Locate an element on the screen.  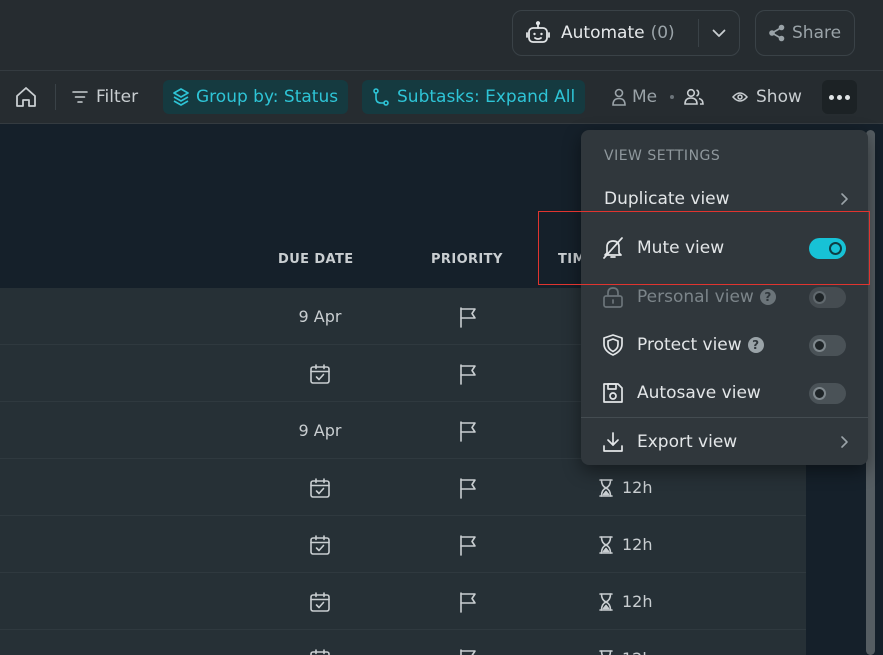
subtasks-icon is located at coordinates (381, 97).